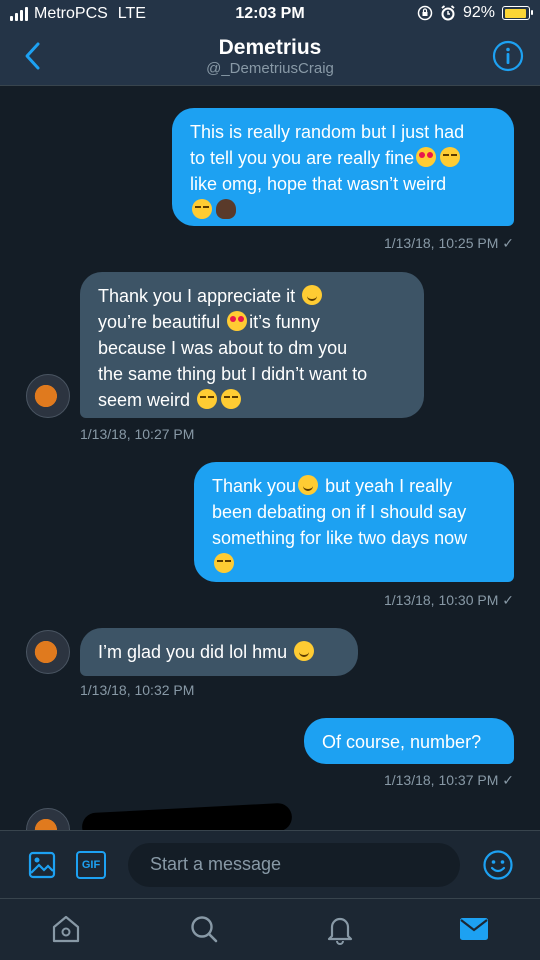 The image size is (540, 960). What do you see at coordinates (304, 651) in the screenshot?
I see `thinking-emoji-icon` at bounding box center [304, 651].